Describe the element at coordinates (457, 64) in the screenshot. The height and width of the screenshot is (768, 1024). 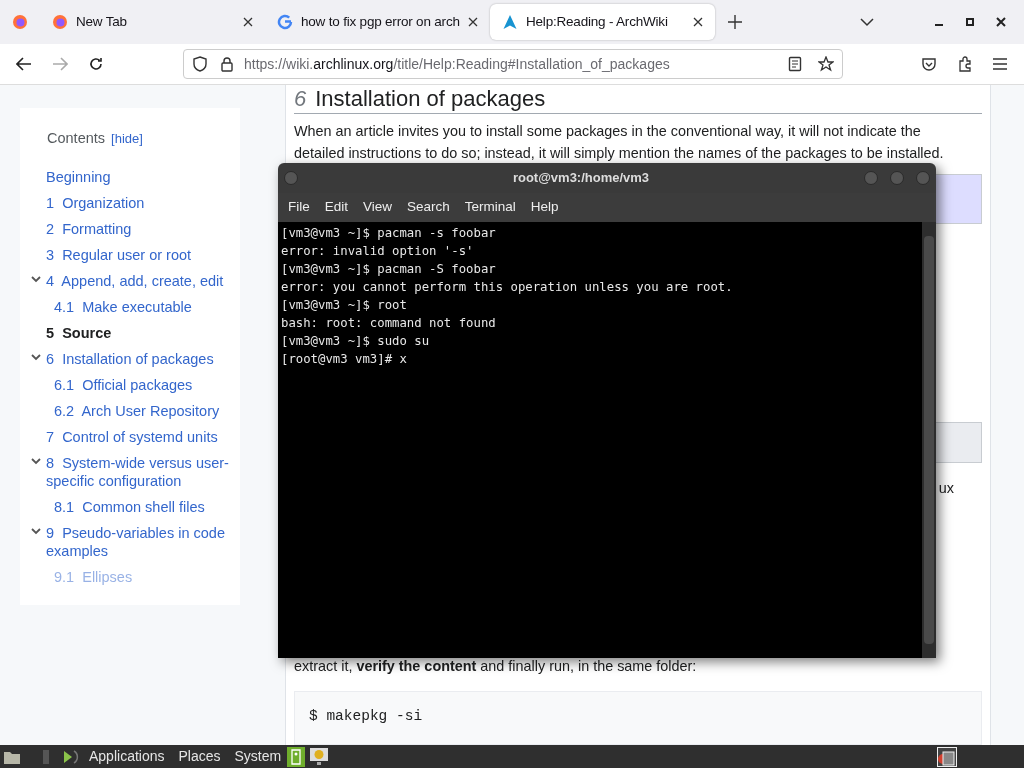
I see `url-text: https://wiki.archlinux.org/title/Help:Reading#Installation_of_packages` at that location.